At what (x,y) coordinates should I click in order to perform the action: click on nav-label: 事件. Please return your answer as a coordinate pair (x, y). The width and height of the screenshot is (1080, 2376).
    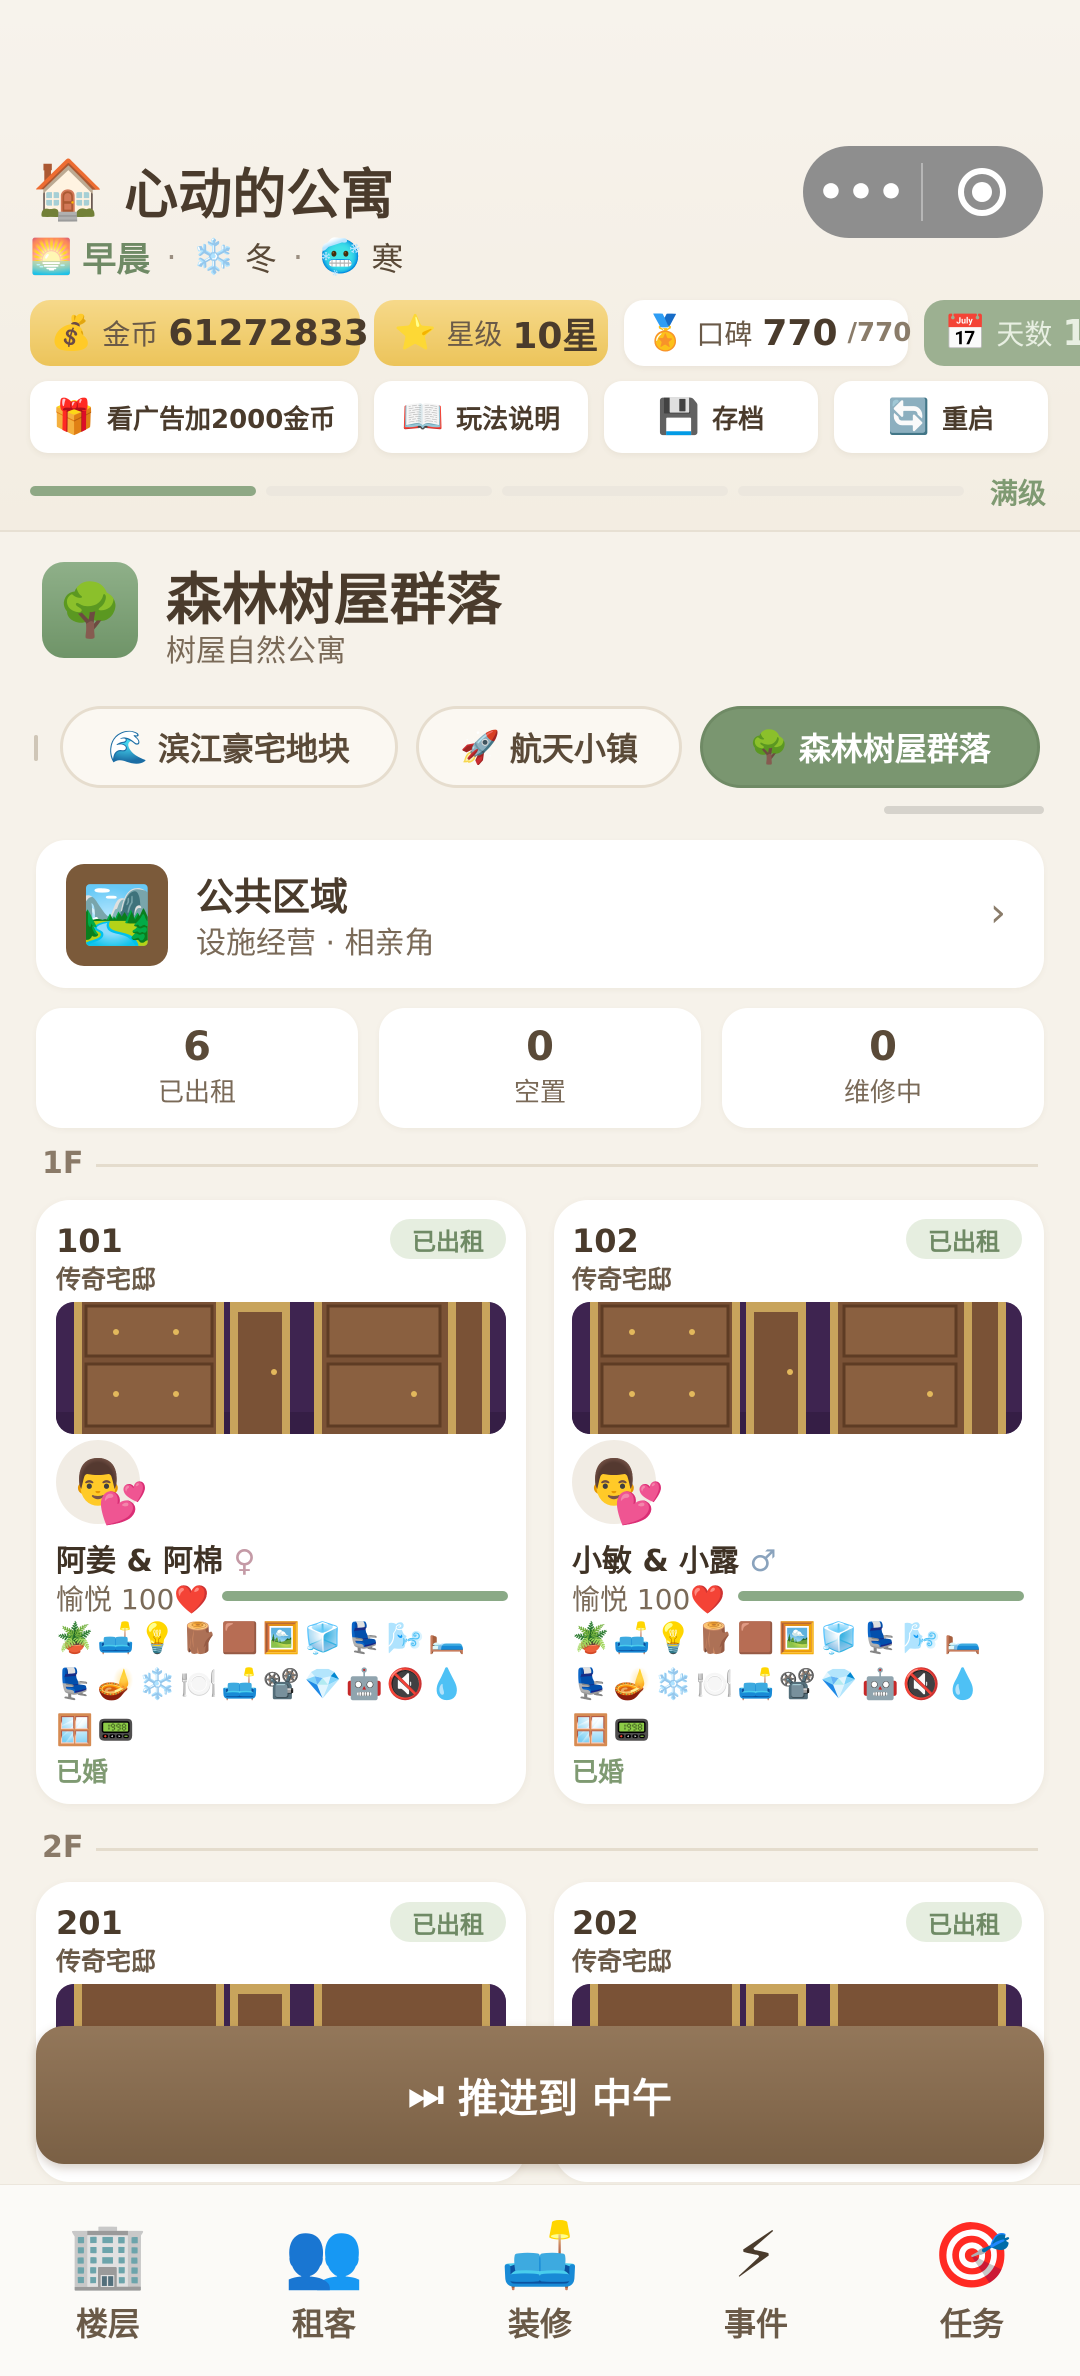
    Looking at the image, I should click on (755, 2324).